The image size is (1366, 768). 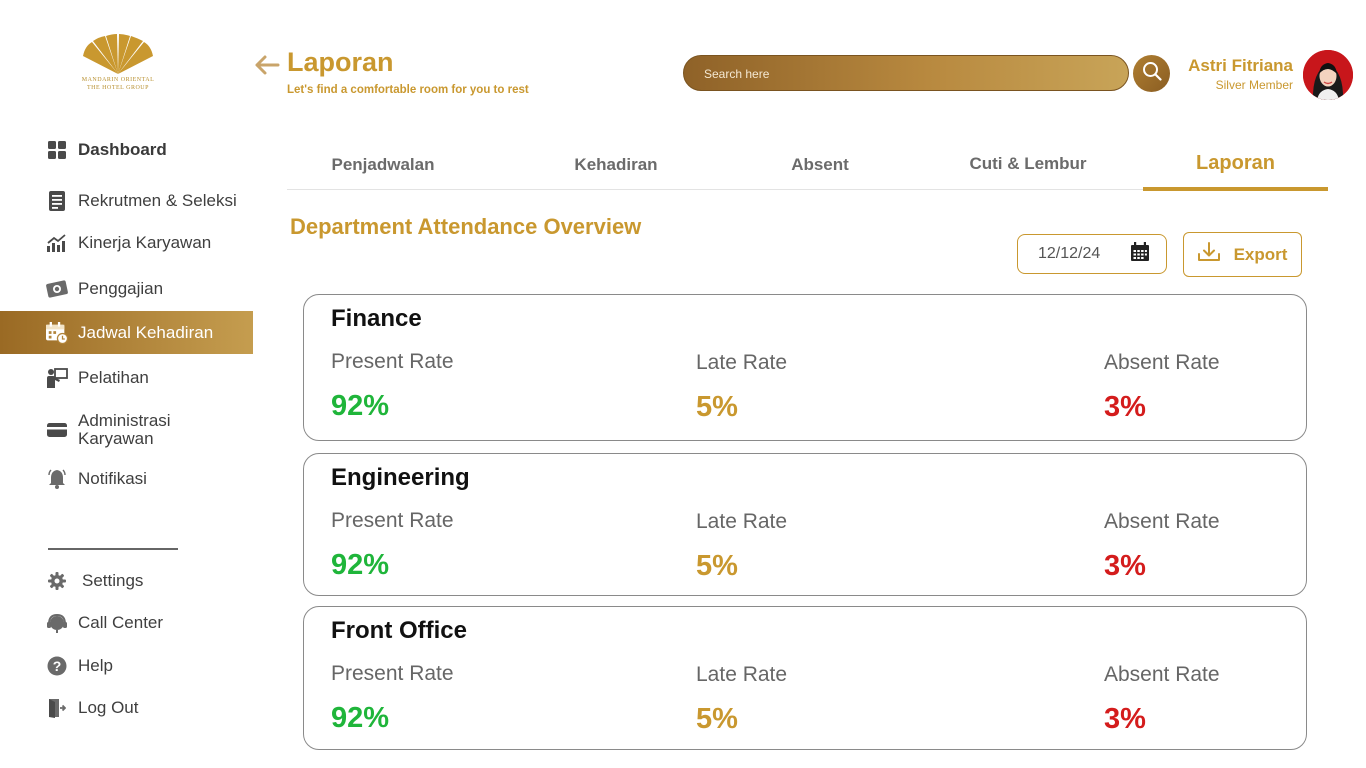 I want to click on sidebar-item-penggajian: Penggajian, so click(x=126, y=289).